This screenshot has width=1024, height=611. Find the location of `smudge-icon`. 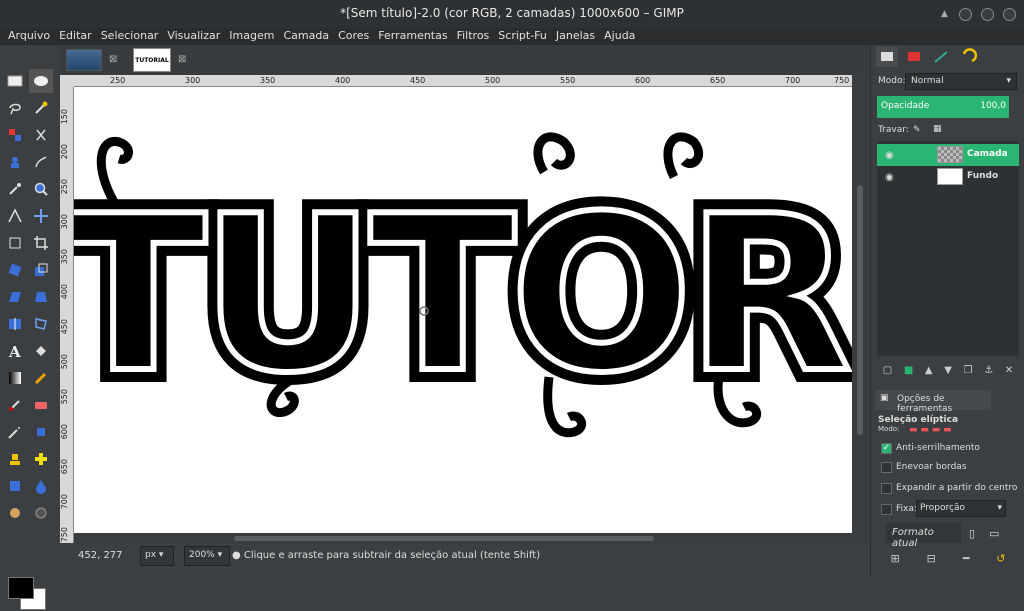

smudge-icon is located at coordinates (15, 513).